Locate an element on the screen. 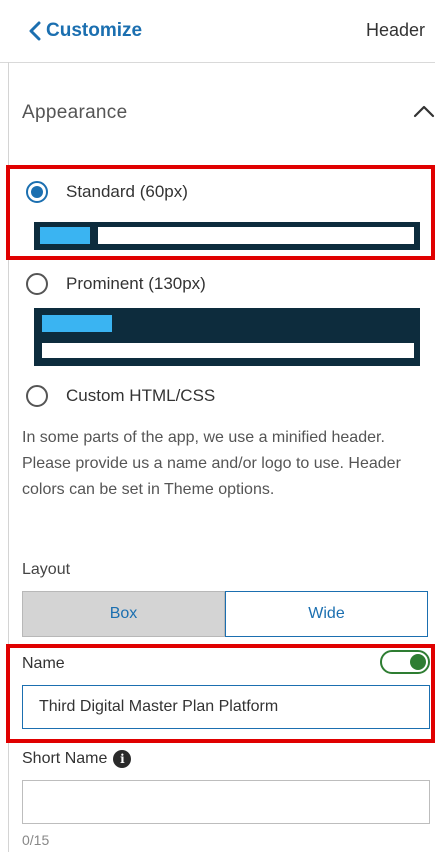 This screenshot has width=435, height=852. back-link-label: Customize is located at coordinates (94, 30).